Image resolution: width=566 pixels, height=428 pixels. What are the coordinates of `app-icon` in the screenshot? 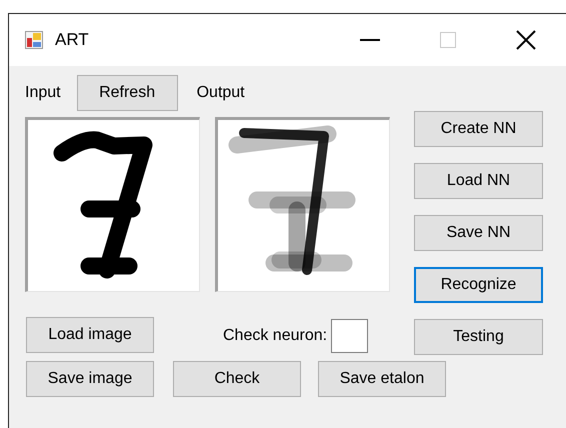 It's located at (34, 40).